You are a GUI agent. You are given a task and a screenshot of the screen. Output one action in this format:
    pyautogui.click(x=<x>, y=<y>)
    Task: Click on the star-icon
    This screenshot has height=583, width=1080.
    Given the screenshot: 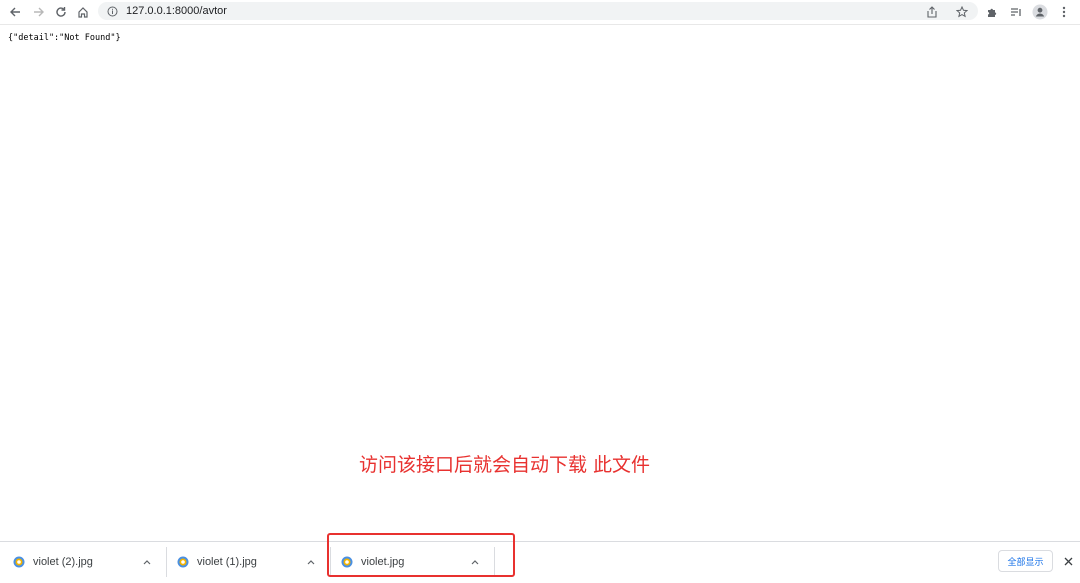 What is the action you would take?
    pyautogui.click(x=962, y=12)
    